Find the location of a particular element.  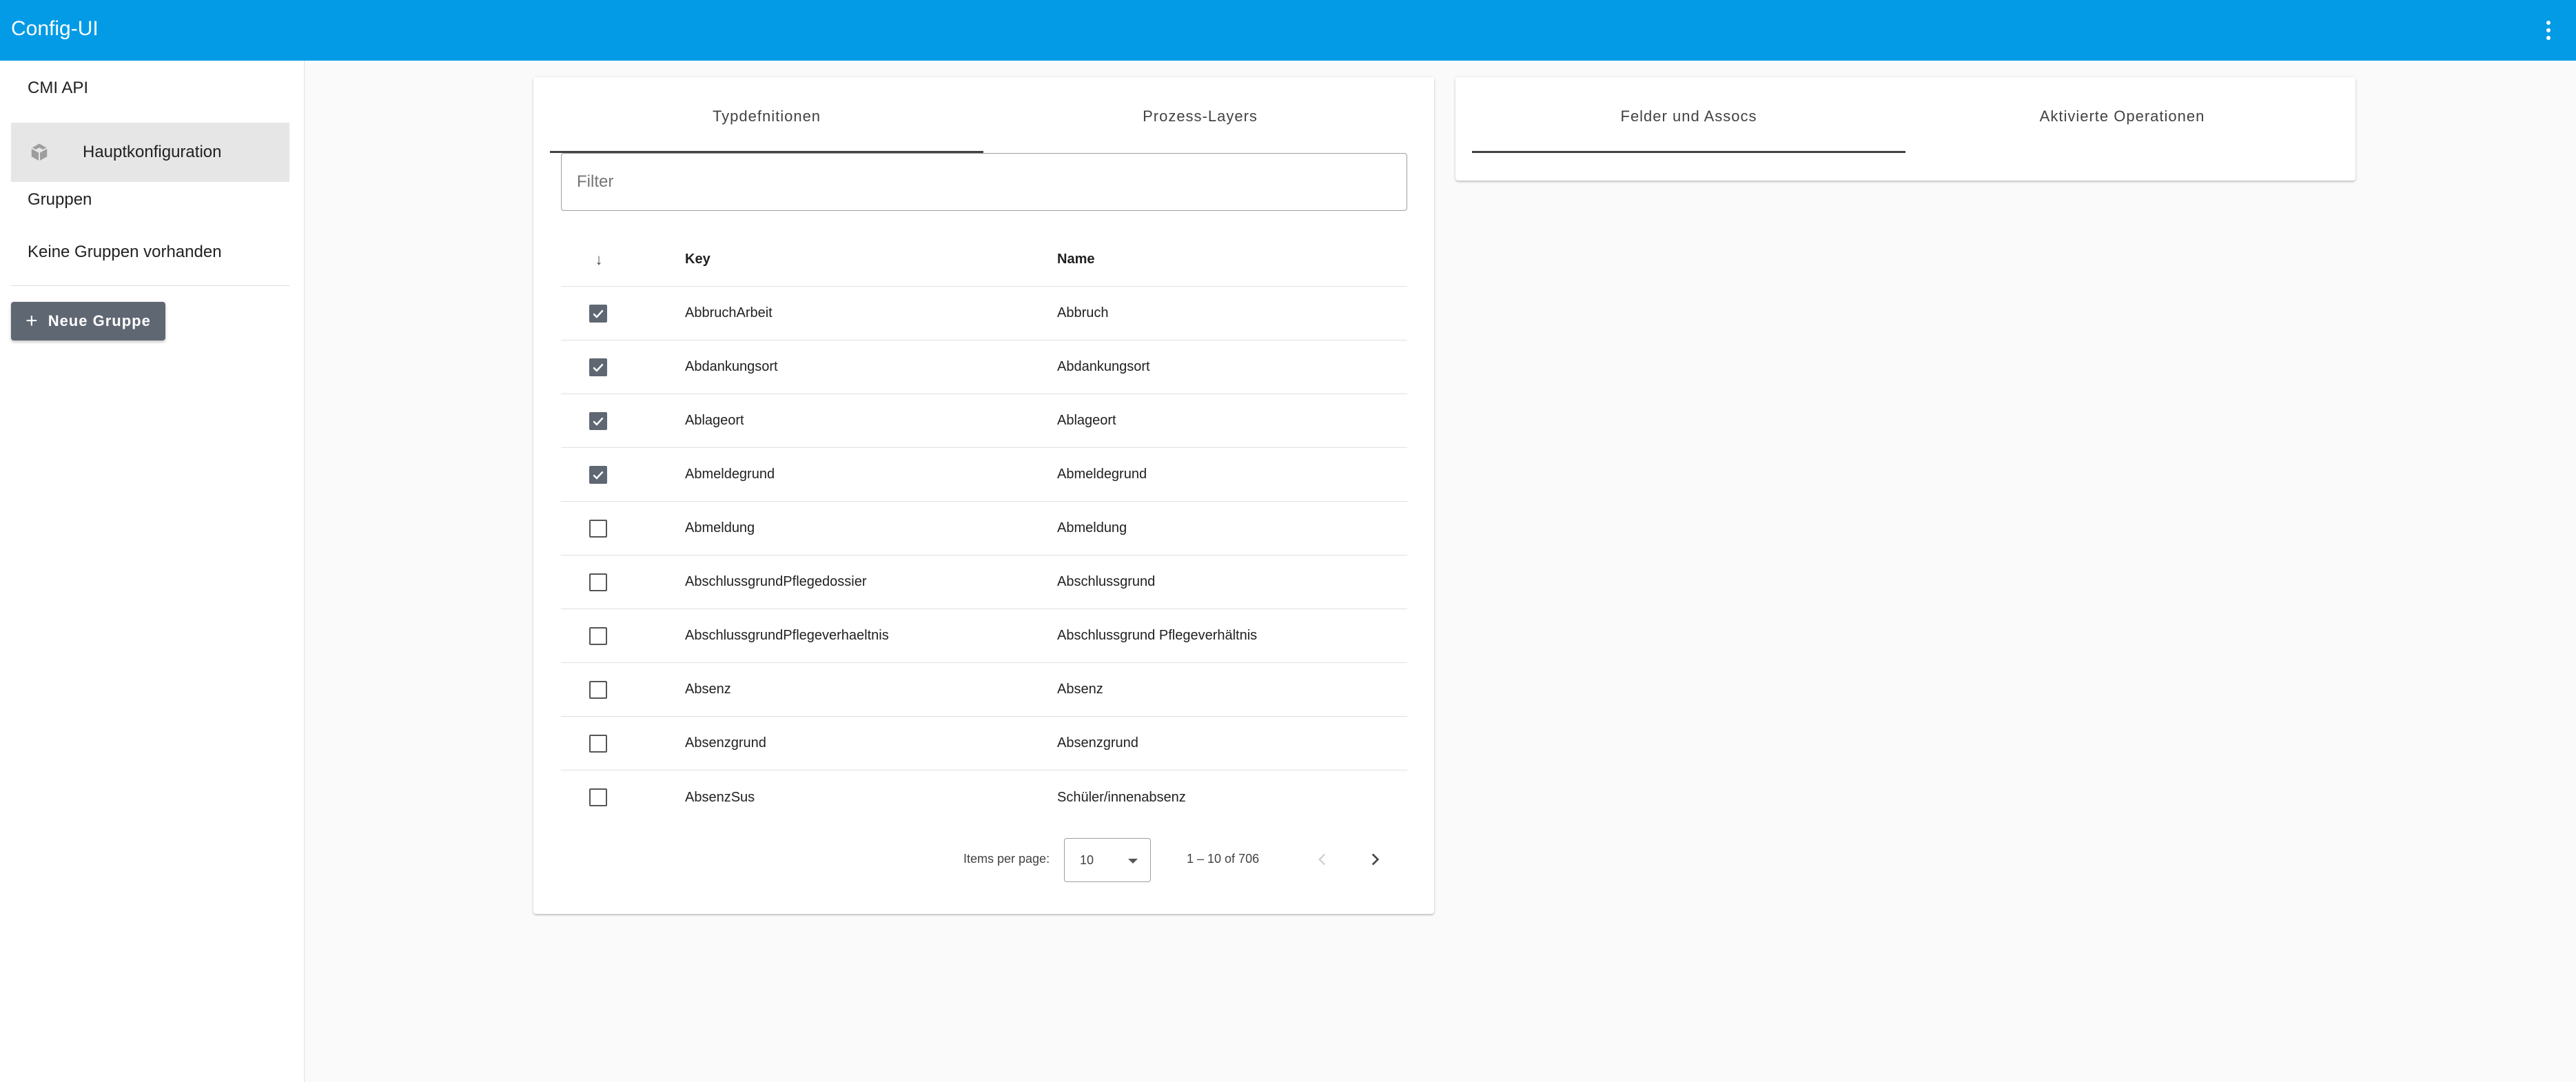

sidebar-item-label: Keine Gruppen vorhanden is located at coordinates (125, 252).